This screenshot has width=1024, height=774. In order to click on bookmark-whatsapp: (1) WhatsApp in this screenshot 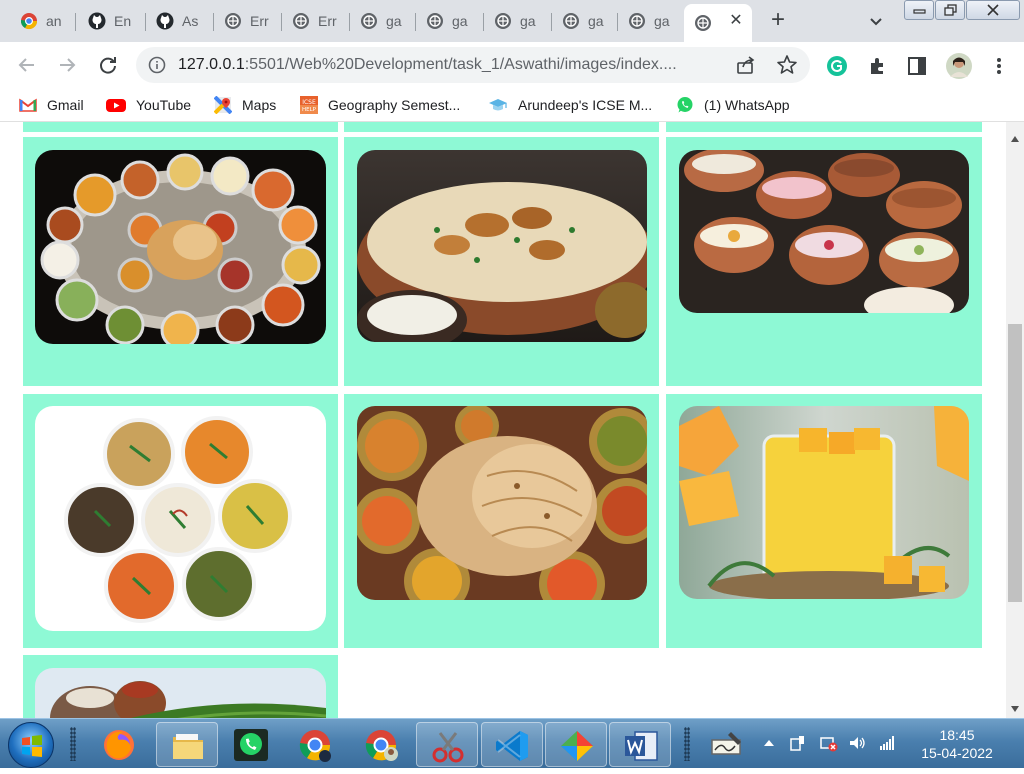, I will do `click(733, 105)`.